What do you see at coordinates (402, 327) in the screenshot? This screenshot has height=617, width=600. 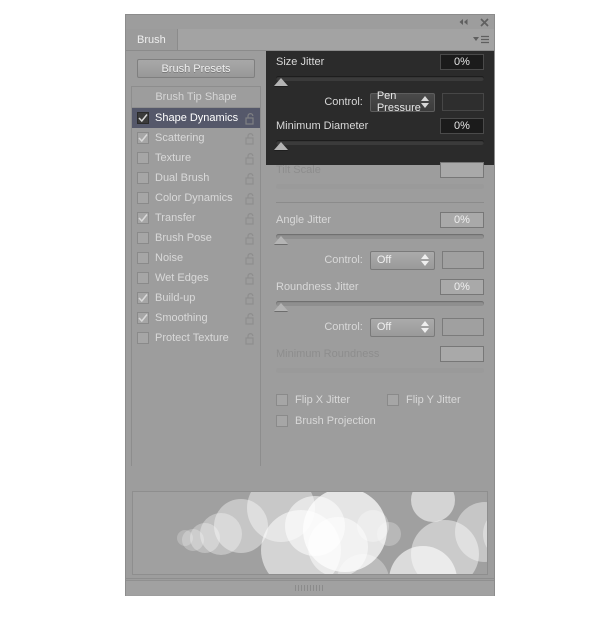 I see `roundness-control-select: Off` at bounding box center [402, 327].